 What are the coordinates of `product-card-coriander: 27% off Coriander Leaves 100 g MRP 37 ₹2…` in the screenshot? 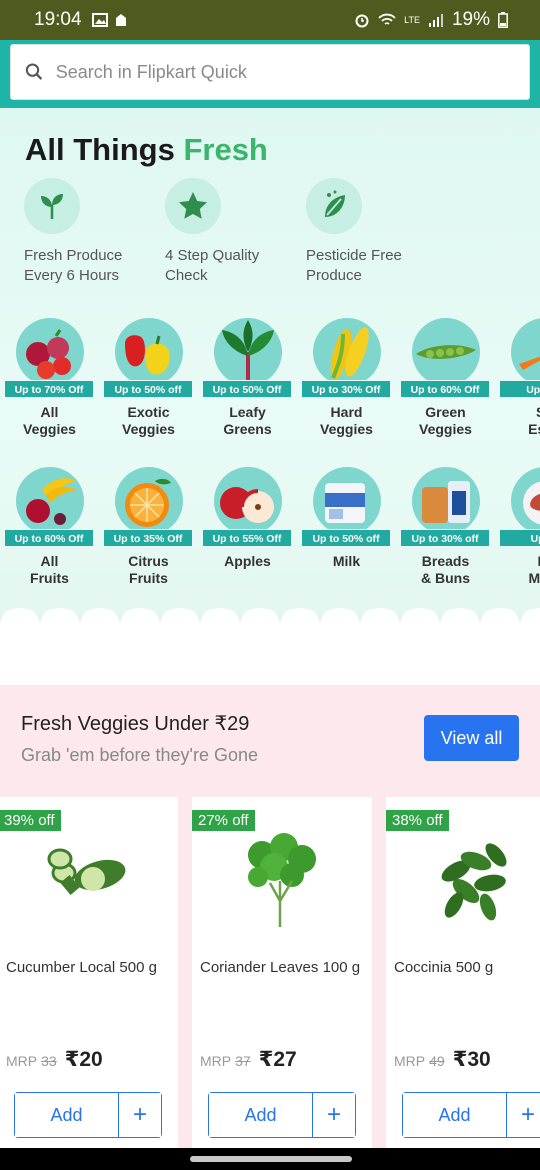 It's located at (282, 972).